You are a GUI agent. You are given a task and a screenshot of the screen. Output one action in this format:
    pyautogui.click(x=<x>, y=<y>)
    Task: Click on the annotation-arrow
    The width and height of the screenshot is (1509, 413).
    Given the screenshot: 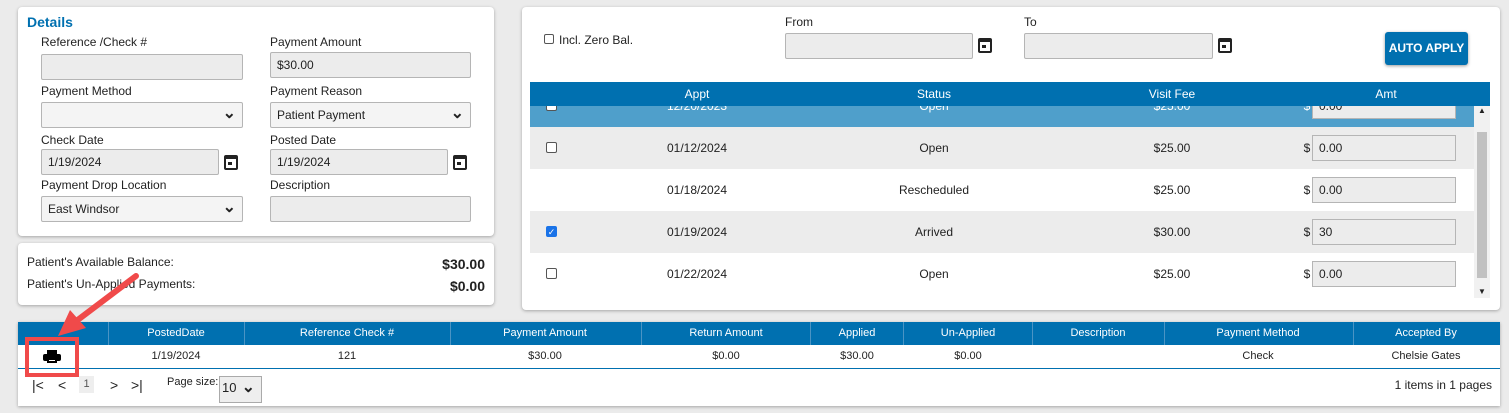 What is the action you would take?
    pyautogui.click(x=82, y=325)
    